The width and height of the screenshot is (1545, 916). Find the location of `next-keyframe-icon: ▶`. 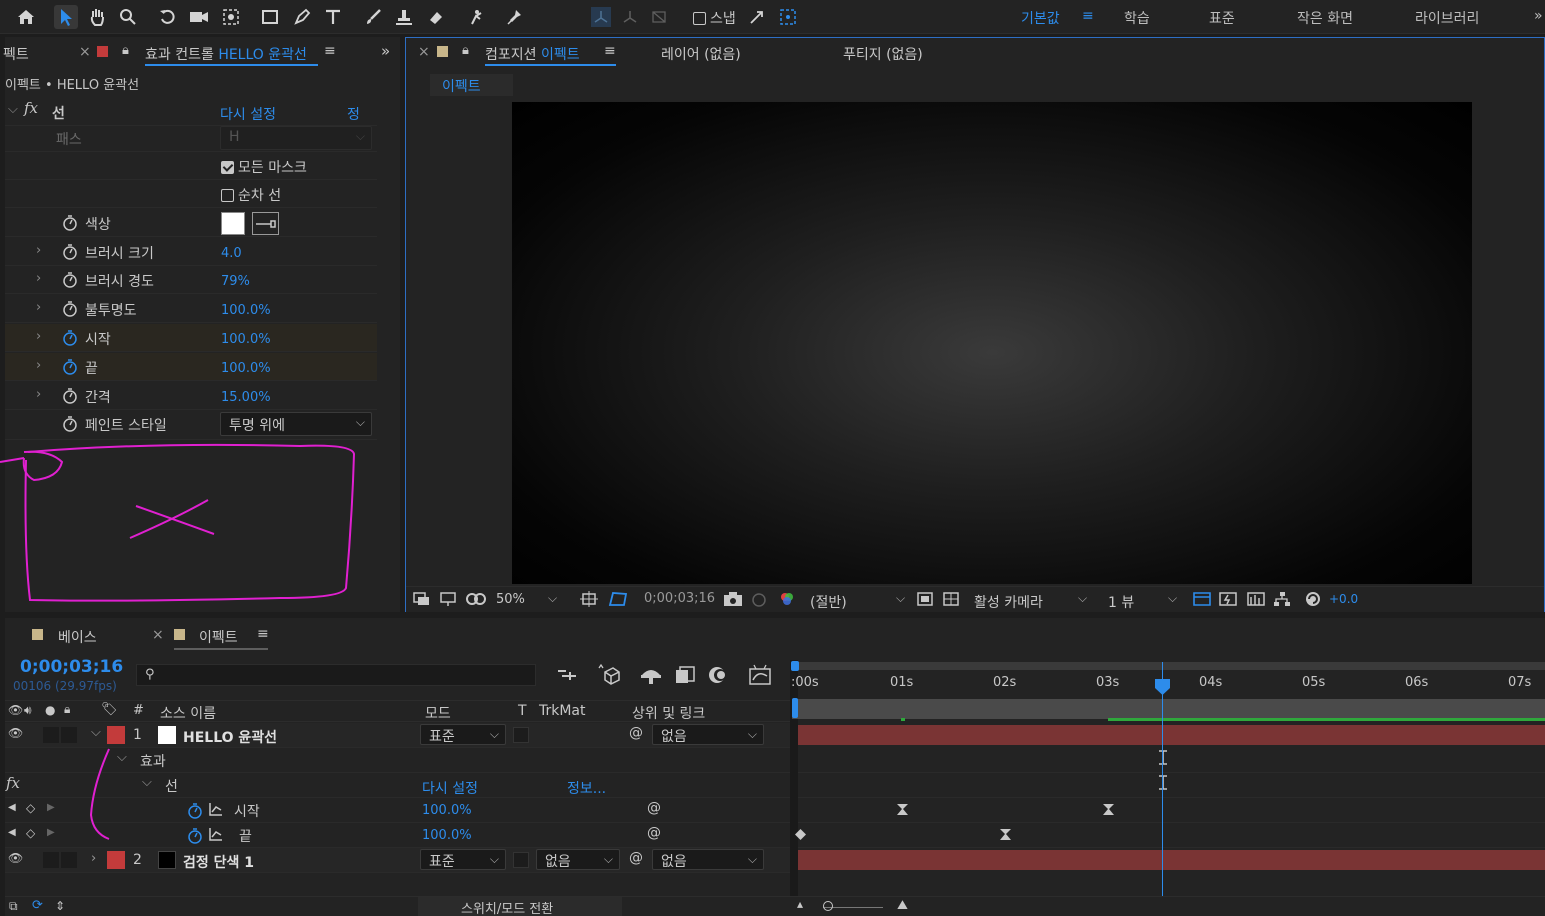

next-keyframe-icon: ▶ is located at coordinates (51, 832).